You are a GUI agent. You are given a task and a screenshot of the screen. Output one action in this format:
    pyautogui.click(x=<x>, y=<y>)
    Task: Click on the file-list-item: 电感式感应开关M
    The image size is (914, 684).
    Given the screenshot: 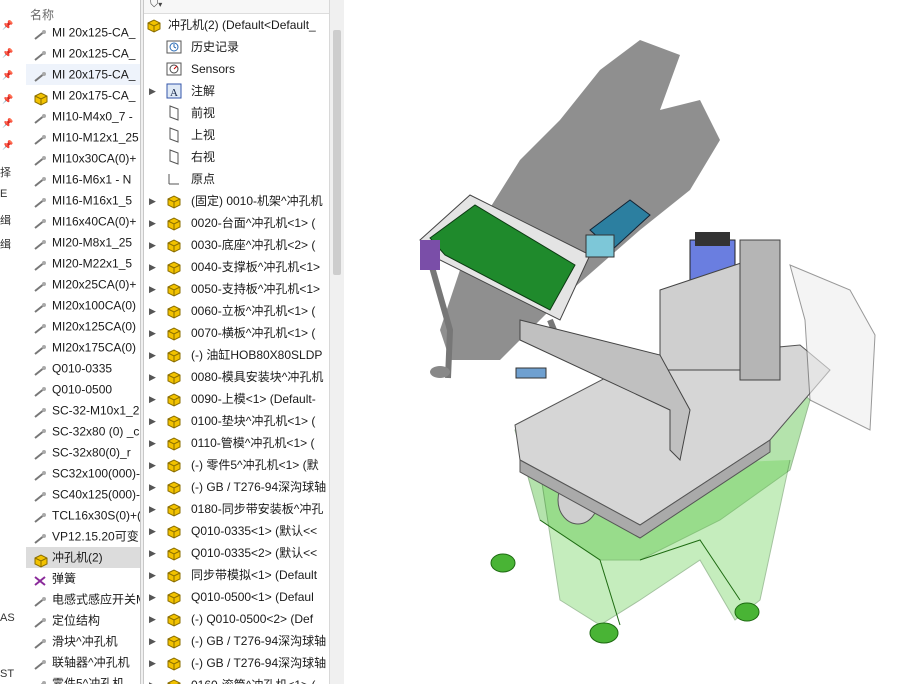 What is the action you would take?
    pyautogui.click(x=83, y=599)
    